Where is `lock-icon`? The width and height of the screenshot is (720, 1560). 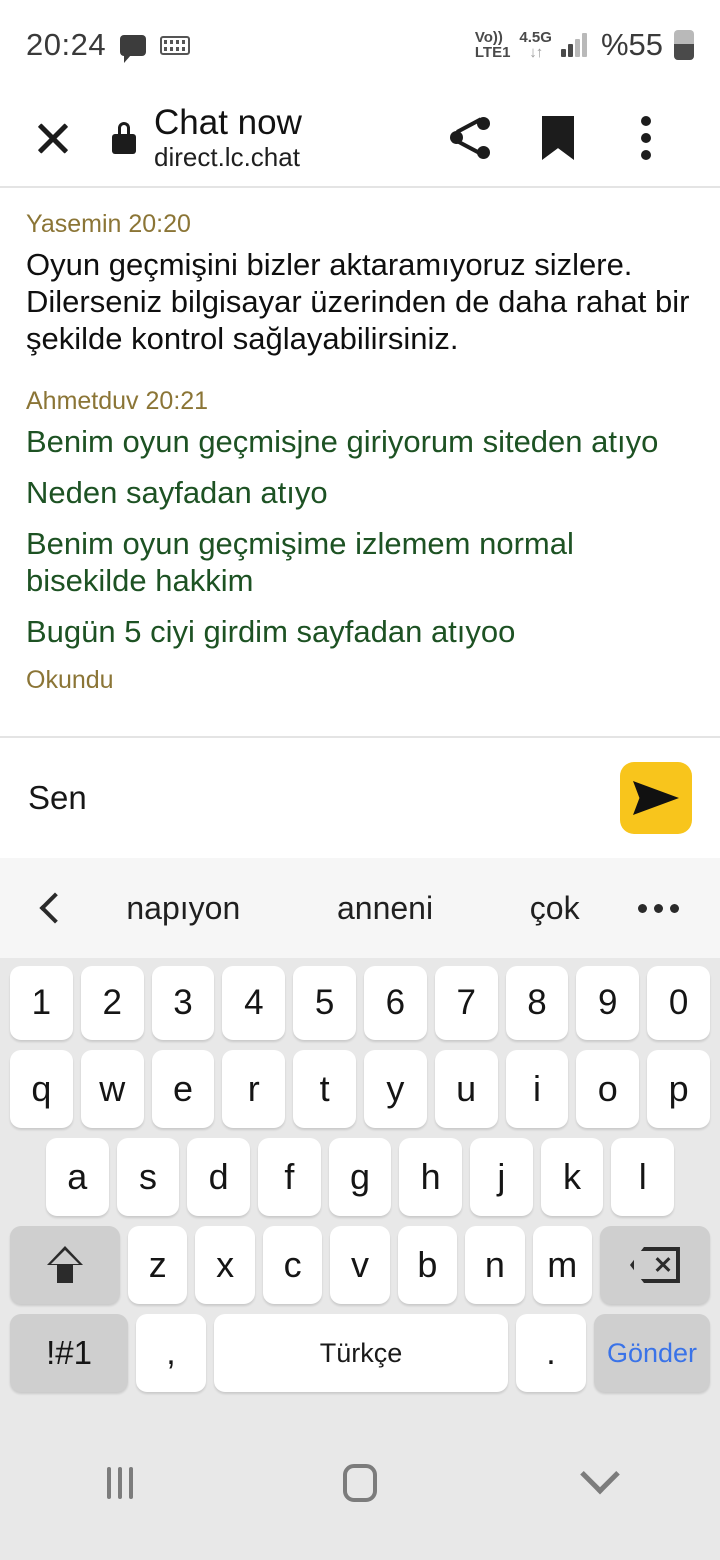
lock-icon is located at coordinates (124, 138).